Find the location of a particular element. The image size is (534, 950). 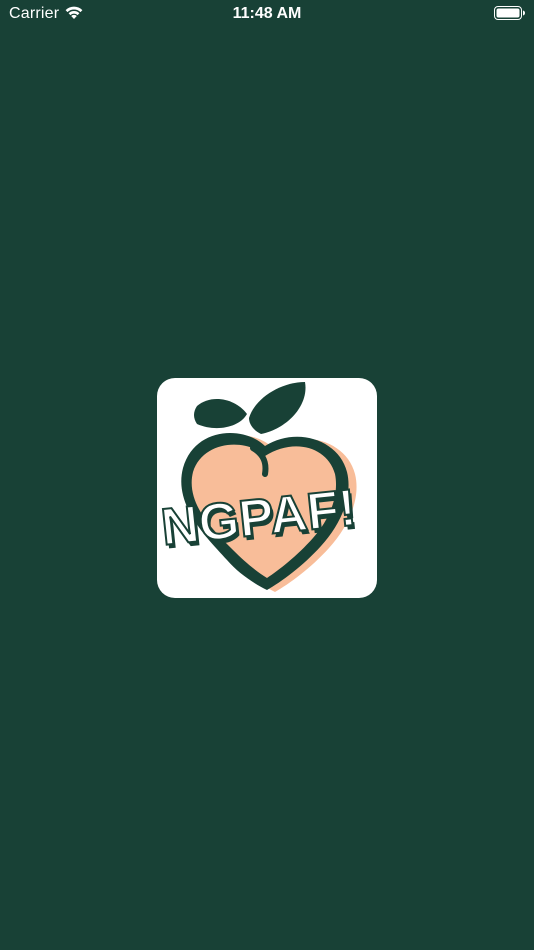

status-time: 11:48 AM is located at coordinates (267, 13).